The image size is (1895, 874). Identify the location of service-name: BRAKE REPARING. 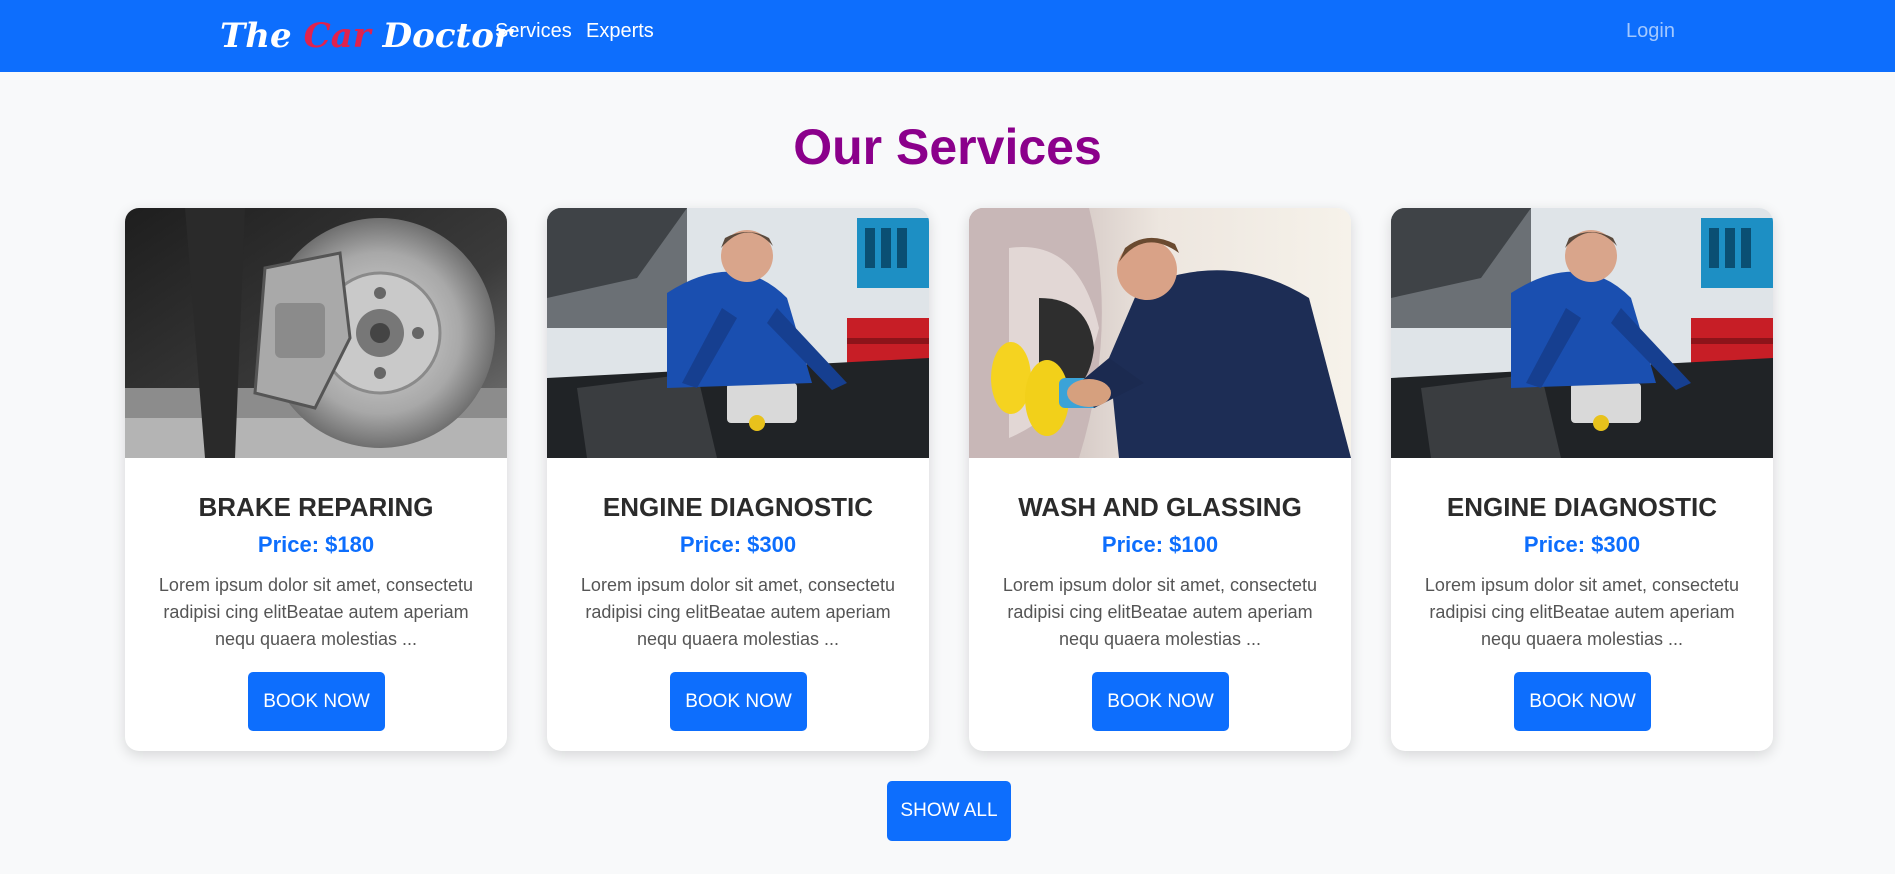
(316, 507).